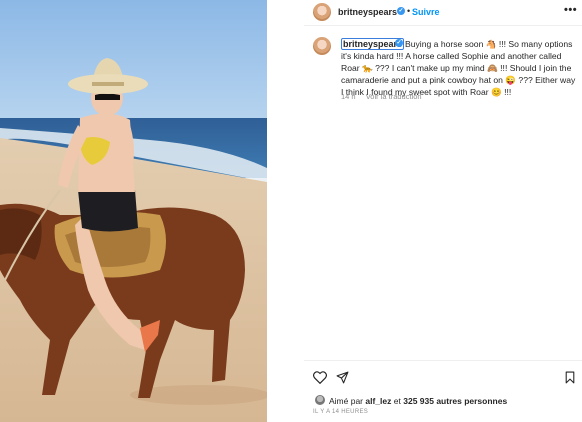 The width and height of the screenshot is (582, 422). I want to click on more-options-icon: •••, so click(570, 10).